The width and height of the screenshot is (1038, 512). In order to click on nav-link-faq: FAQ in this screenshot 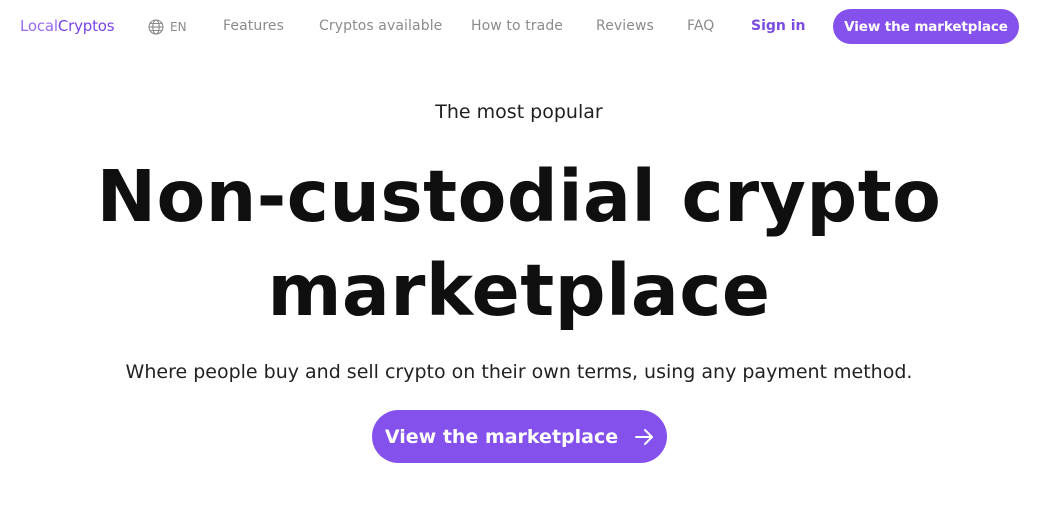, I will do `click(700, 26)`.